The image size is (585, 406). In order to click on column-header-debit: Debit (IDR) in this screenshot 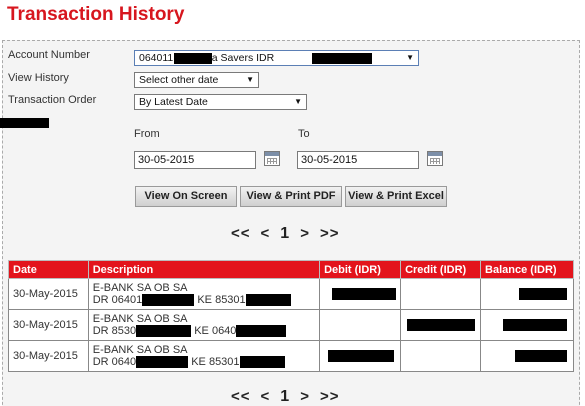, I will do `click(360, 269)`.